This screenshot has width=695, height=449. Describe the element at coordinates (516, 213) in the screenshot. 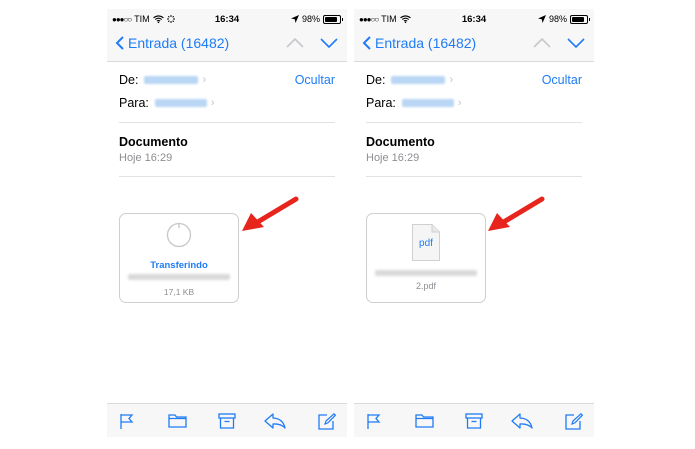

I see `annotation-arrow-right` at that location.